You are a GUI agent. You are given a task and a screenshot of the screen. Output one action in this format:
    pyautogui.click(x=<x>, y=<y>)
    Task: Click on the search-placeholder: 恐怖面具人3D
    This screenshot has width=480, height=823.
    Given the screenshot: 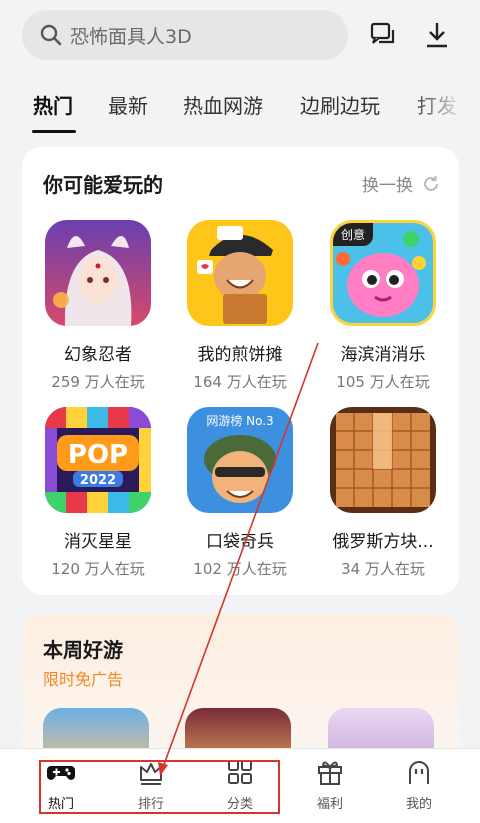 What is the action you would take?
    pyautogui.click(x=131, y=36)
    